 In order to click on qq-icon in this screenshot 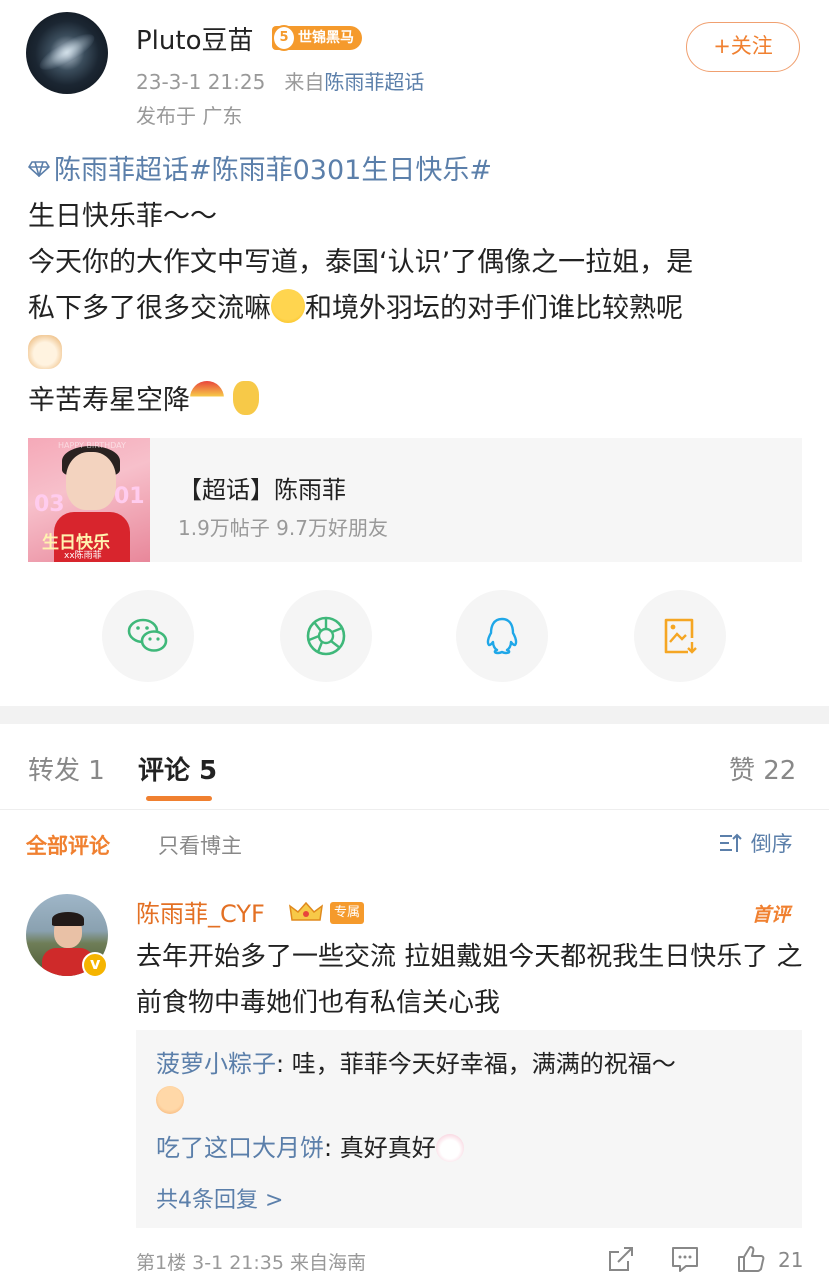, I will do `click(502, 636)`.